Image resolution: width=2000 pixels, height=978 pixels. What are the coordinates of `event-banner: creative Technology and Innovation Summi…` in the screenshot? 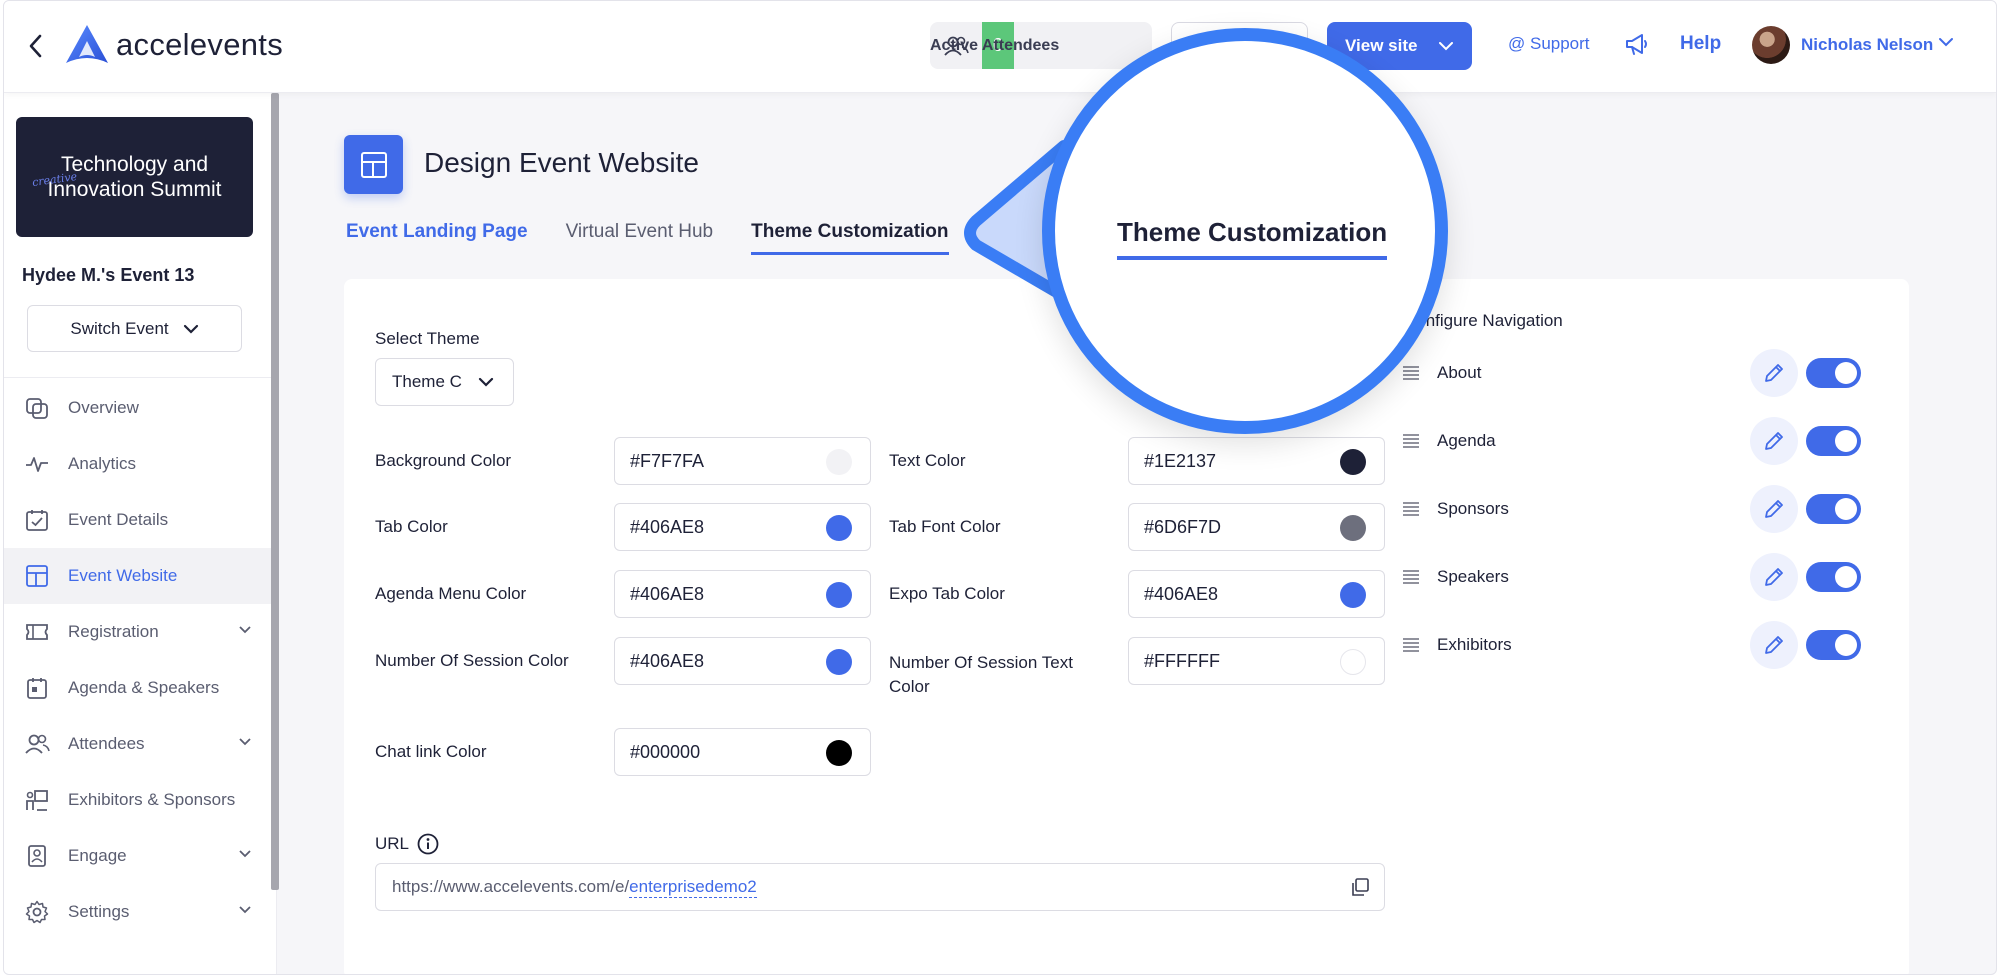 It's located at (134, 177).